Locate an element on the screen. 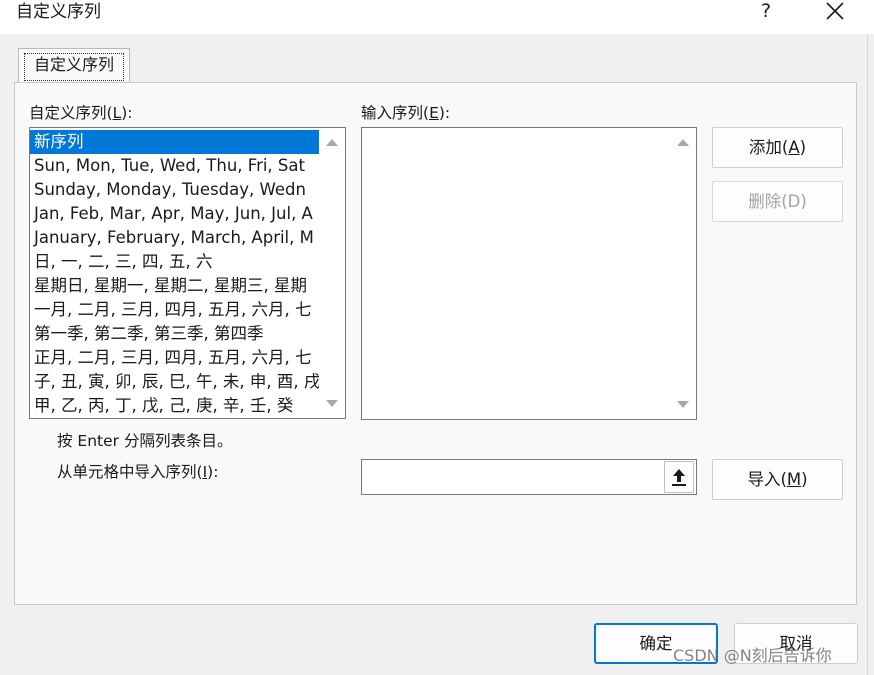  list-item: Sunday, Monday, Tuesday, Wedn is located at coordinates (175, 190).